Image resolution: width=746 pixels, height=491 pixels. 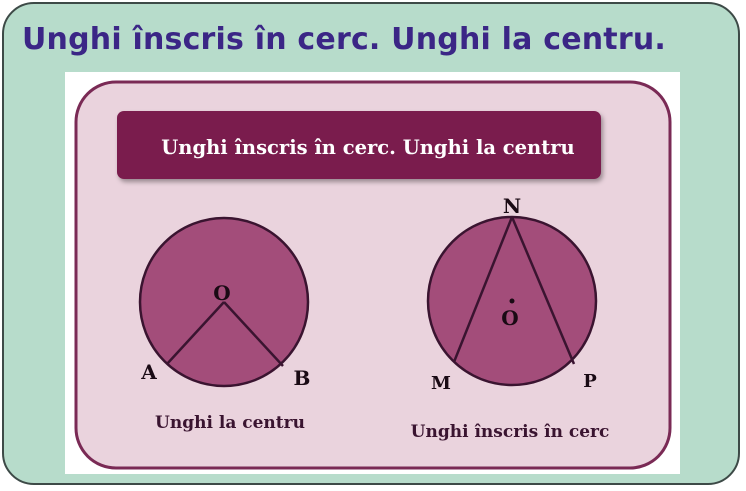 I want to click on center-dot, so click(x=512, y=301).